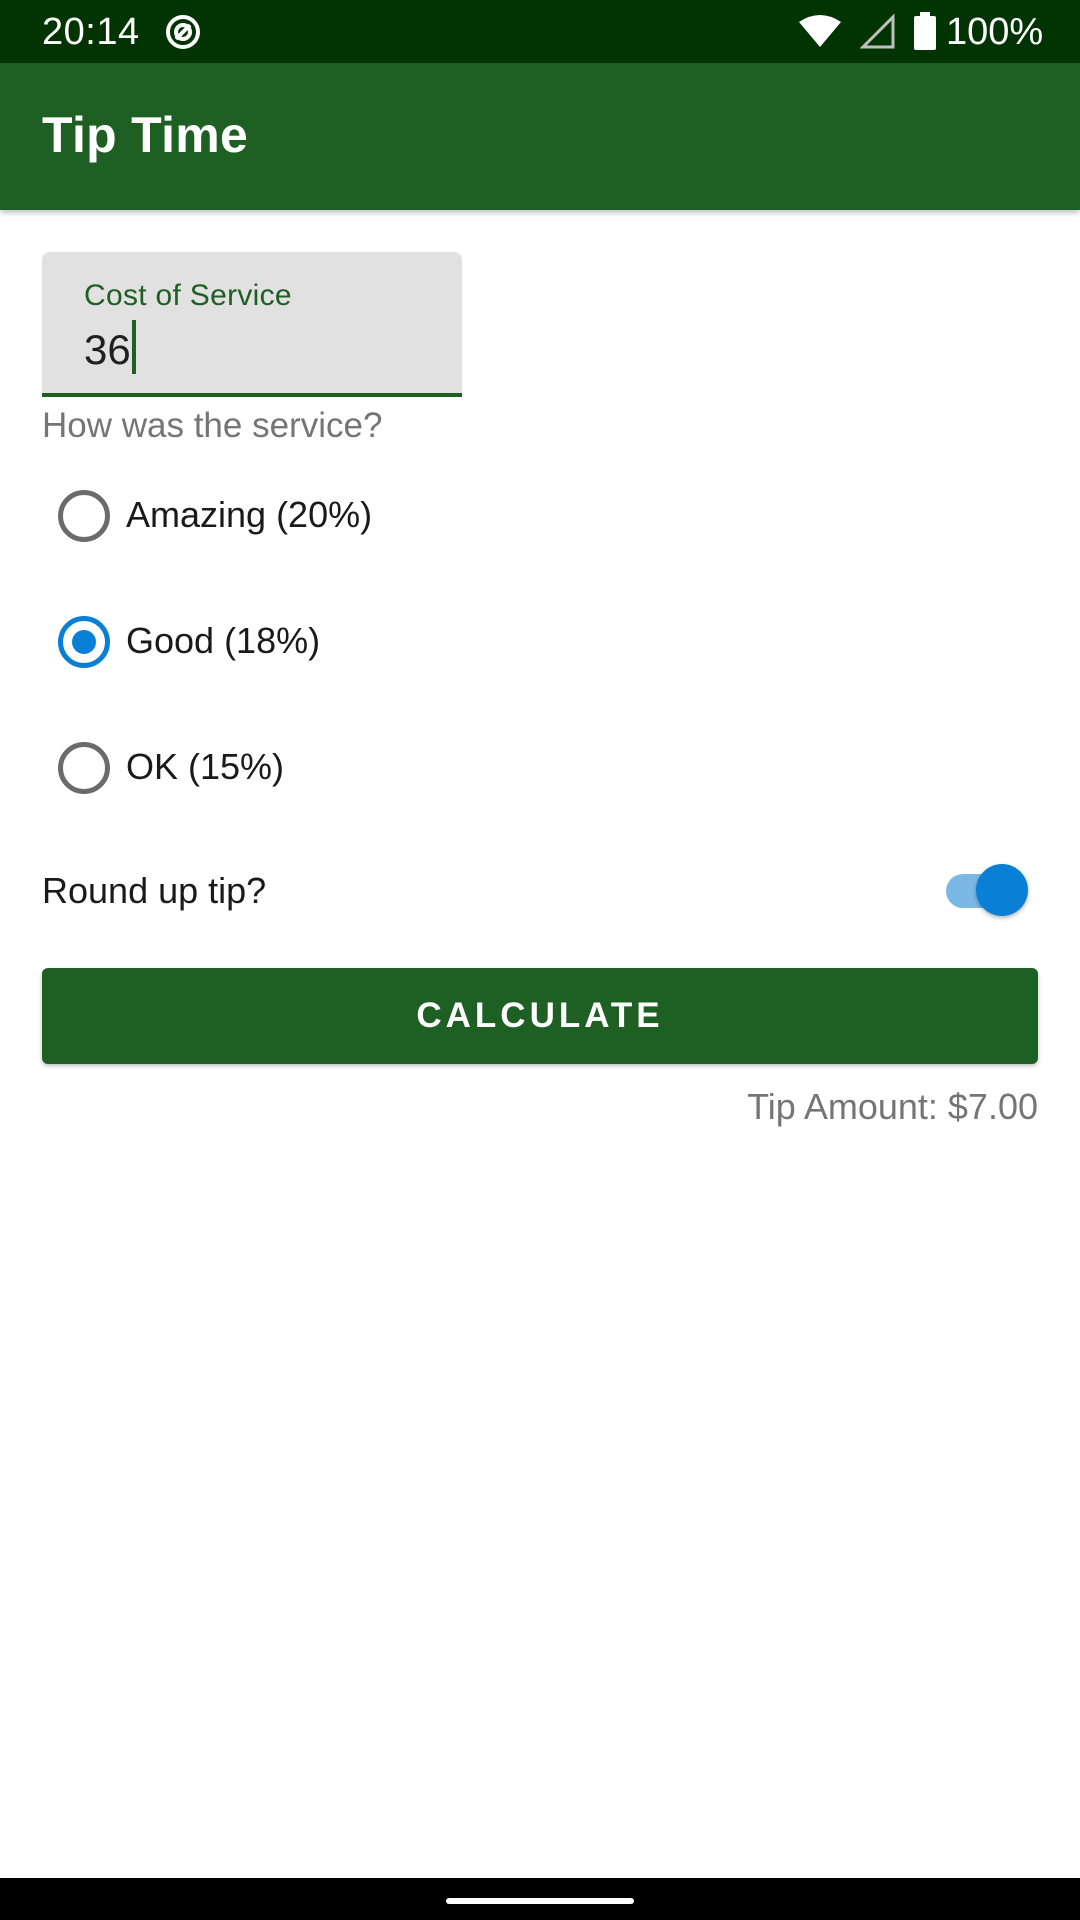 The image size is (1080, 1920). Describe the element at coordinates (223, 640) in the screenshot. I see `radio-label-good: Good (18%)` at that location.